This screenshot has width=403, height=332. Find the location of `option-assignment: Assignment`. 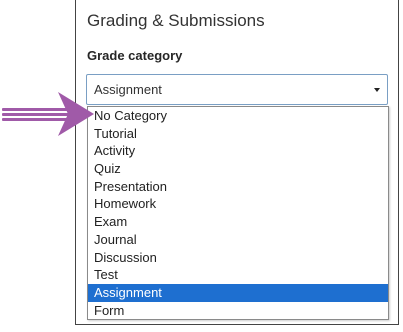

option-assignment: Assignment is located at coordinates (238, 292).